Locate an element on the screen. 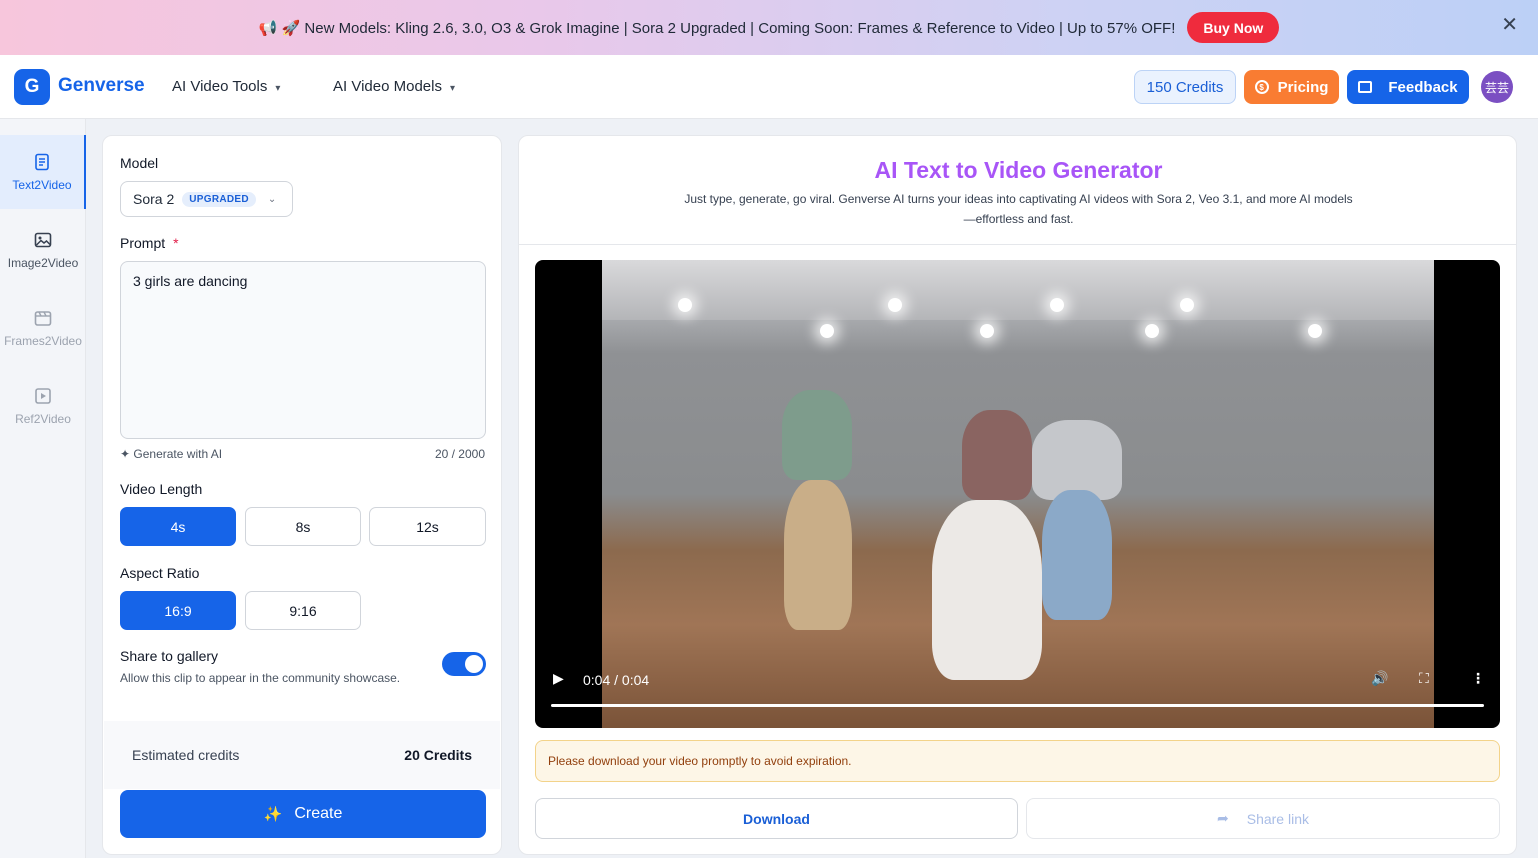 The height and width of the screenshot is (858, 1538). create-label: Create is located at coordinates (318, 813).